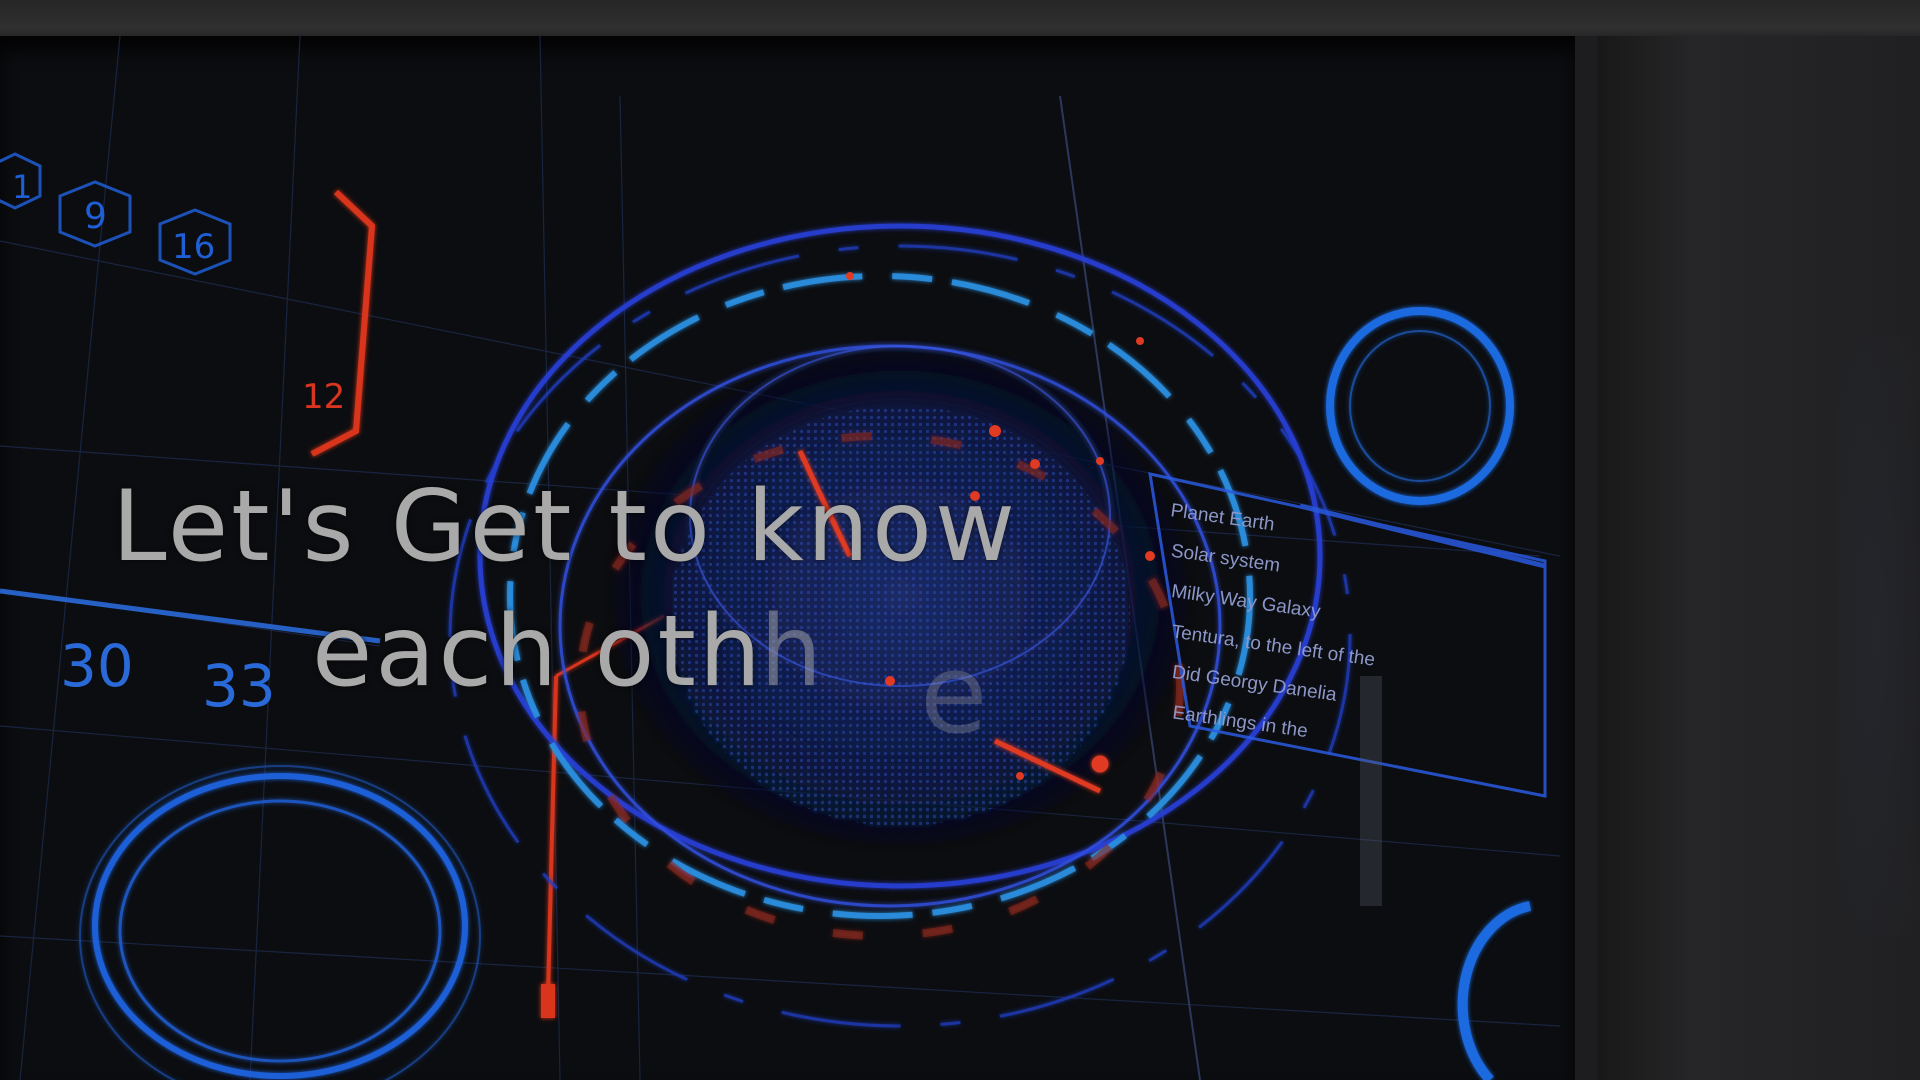 The height and width of the screenshot is (1080, 1920). What do you see at coordinates (22, 187) in the screenshot?
I see `badge-label: 1` at bounding box center [22, 187].